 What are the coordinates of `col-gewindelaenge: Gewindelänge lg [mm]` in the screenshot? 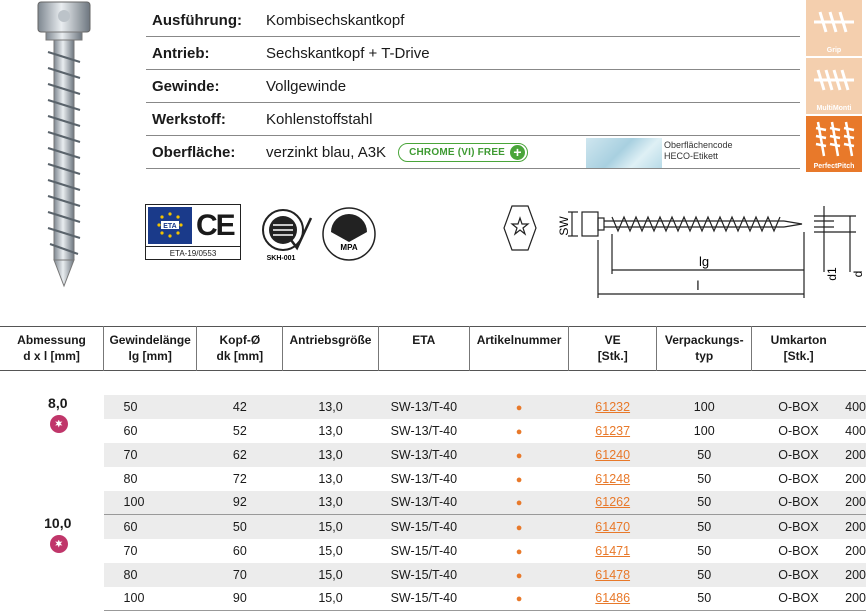 It's located at (150, 348).